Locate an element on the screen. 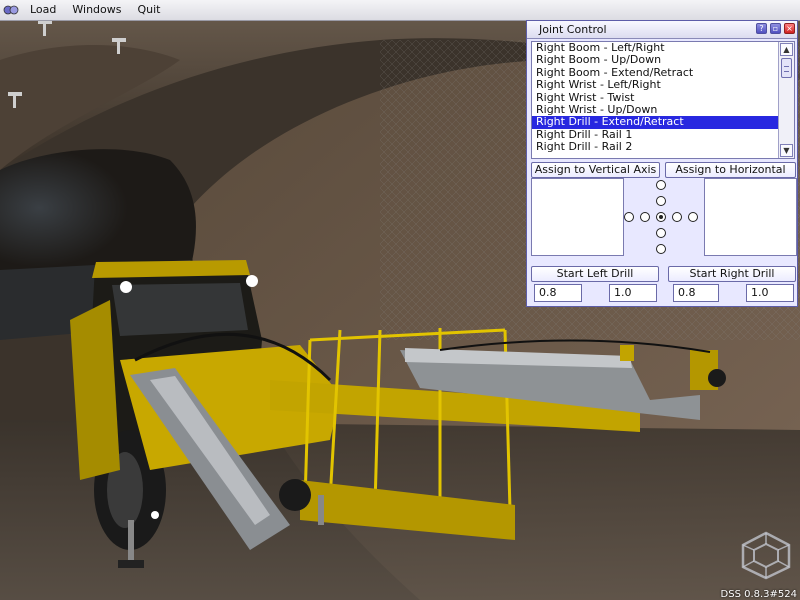 The width and height of the screenshot is (800, 600). joystick-left-1-icon is located at coordinates (645, 217).